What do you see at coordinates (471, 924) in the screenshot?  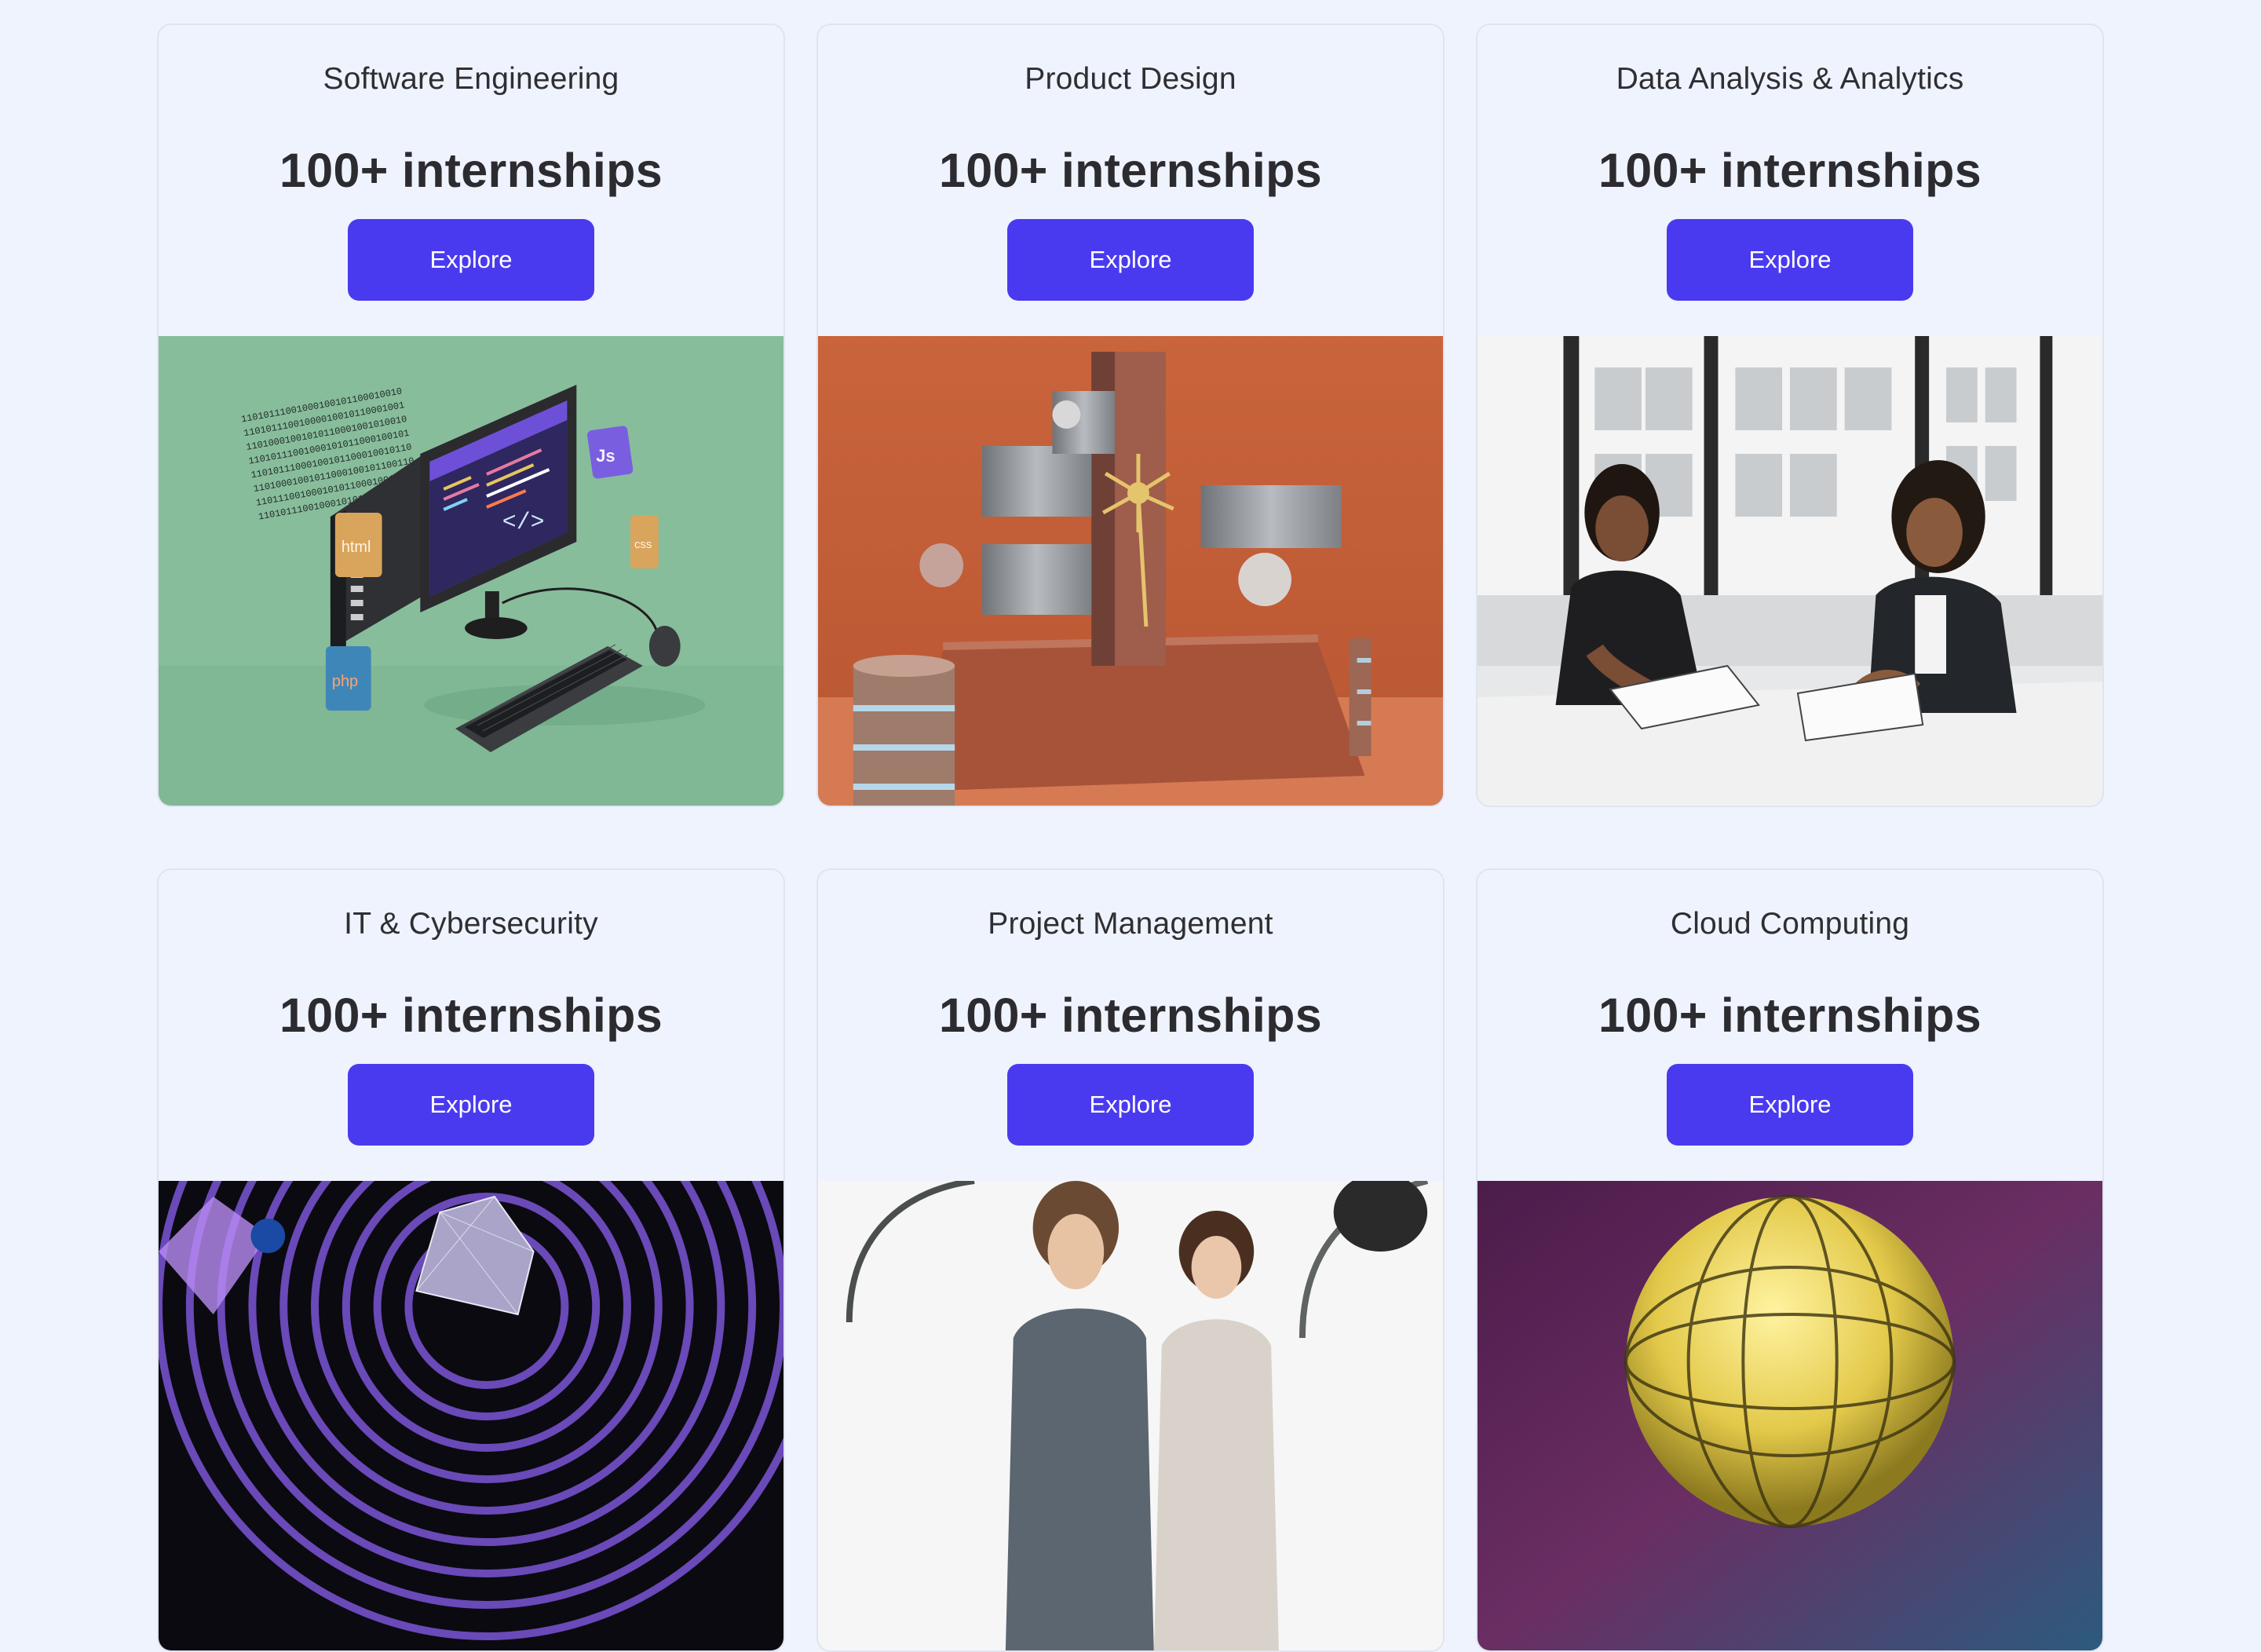 I see `card-category-title: IT & Cybersecurity` at bounding box center [471, 924].